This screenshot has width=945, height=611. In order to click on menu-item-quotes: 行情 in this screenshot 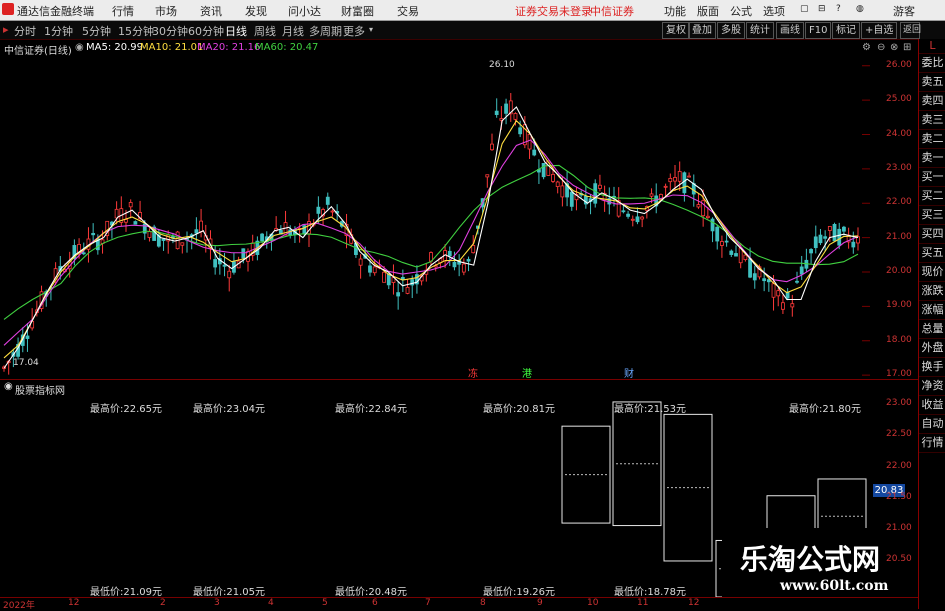, I will do `click(123, 11)`.